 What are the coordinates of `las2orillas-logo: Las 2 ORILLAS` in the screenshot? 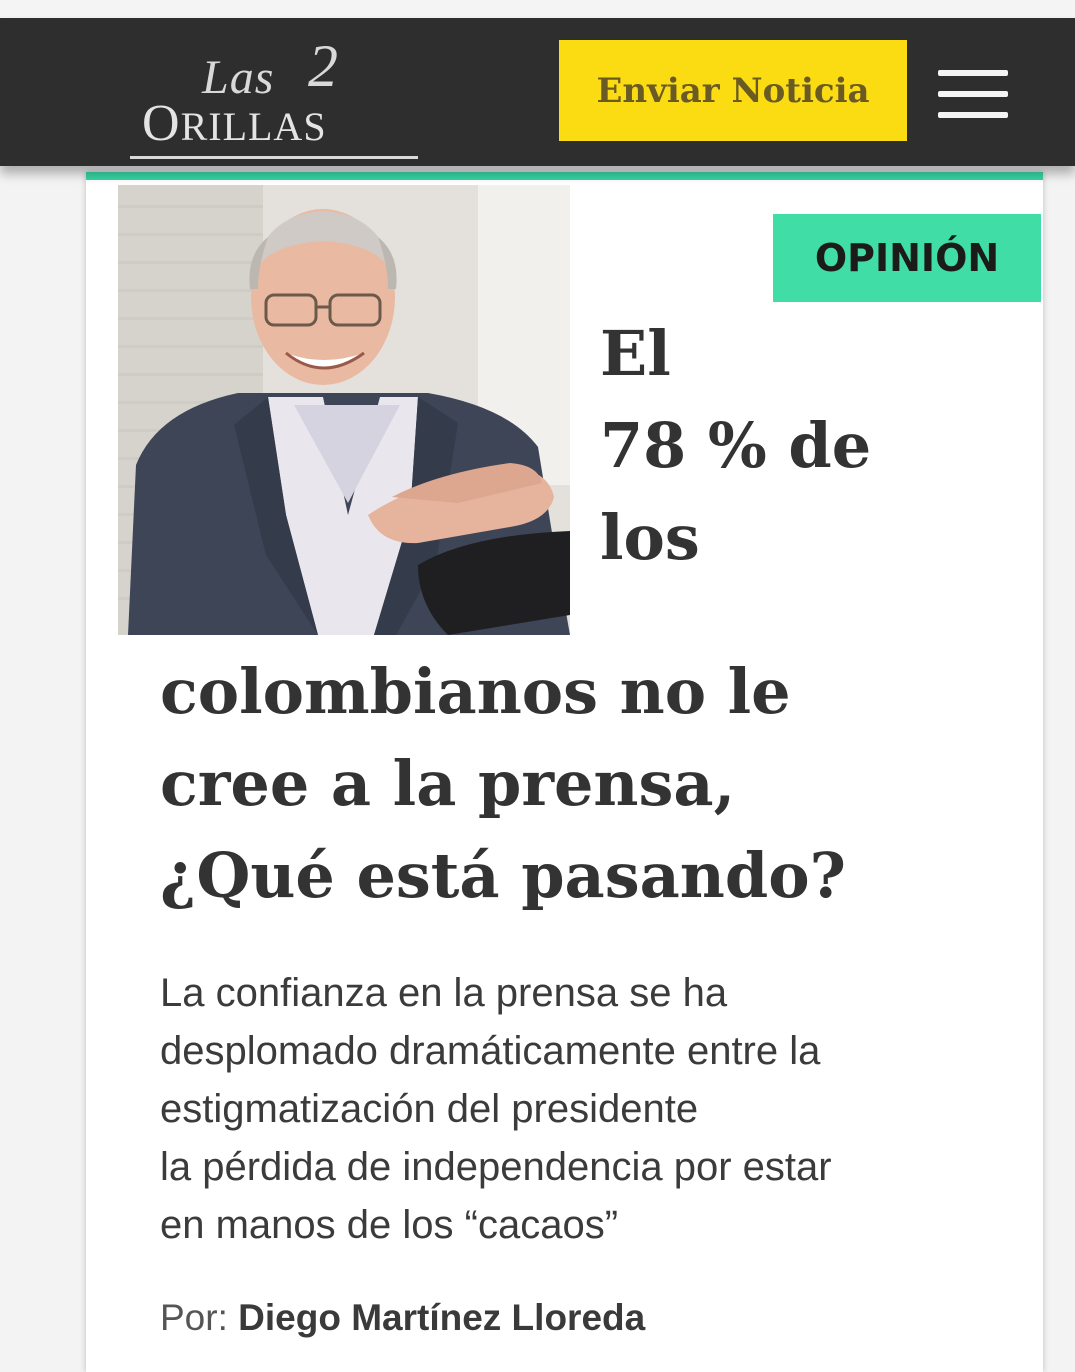 It's located at (275, 94).